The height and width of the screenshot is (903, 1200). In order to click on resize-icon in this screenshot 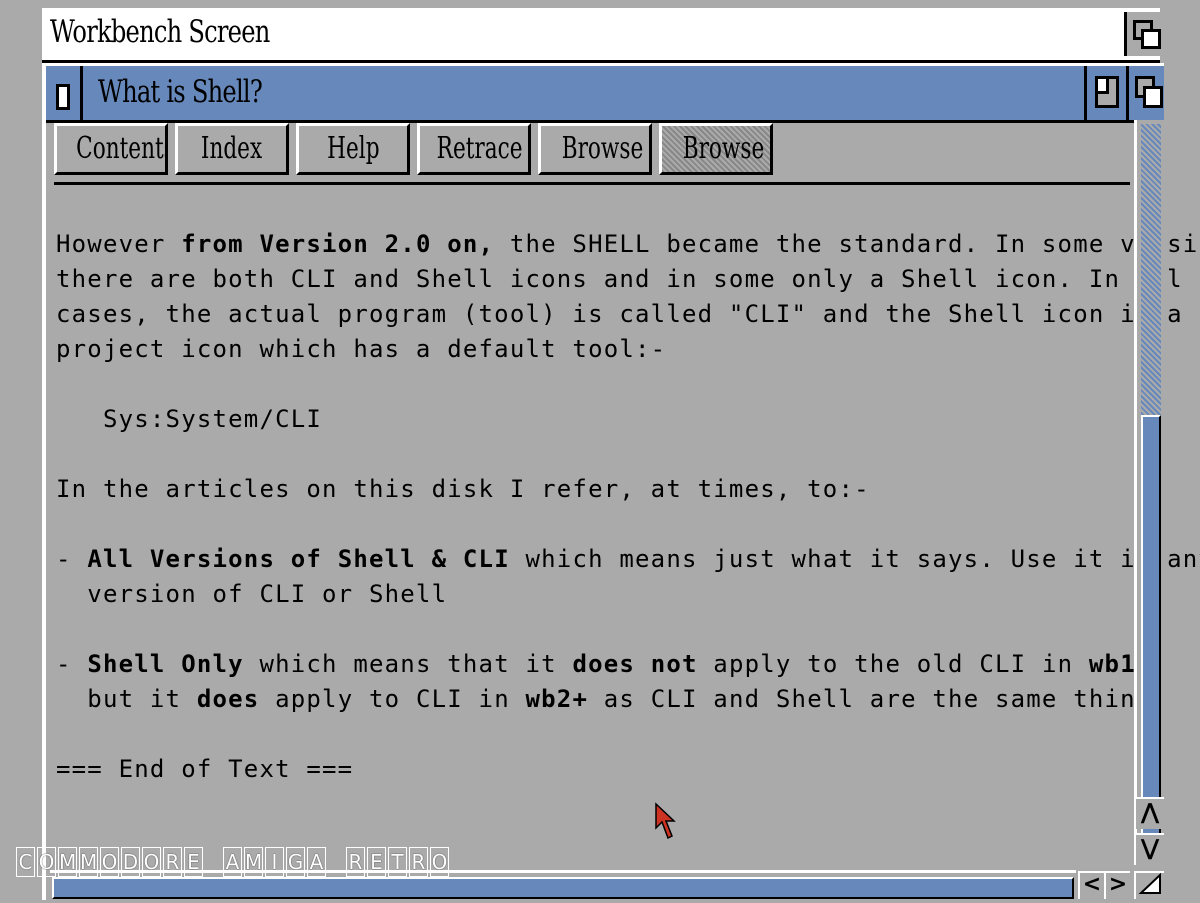, I will do `click(1149, 885)`.